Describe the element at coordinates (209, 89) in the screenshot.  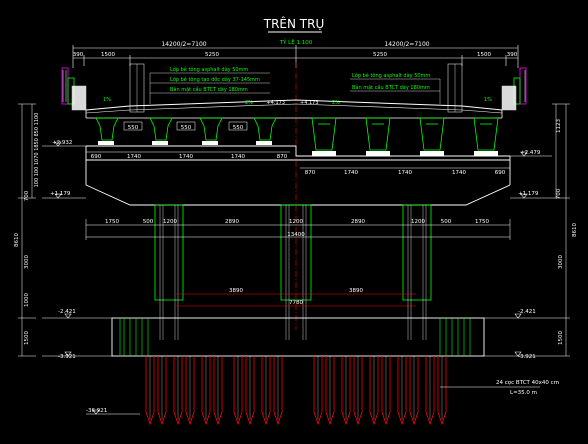
I see `deck-note-left-3: Bản mặt cầu BTCT dày 180mm` at that location.